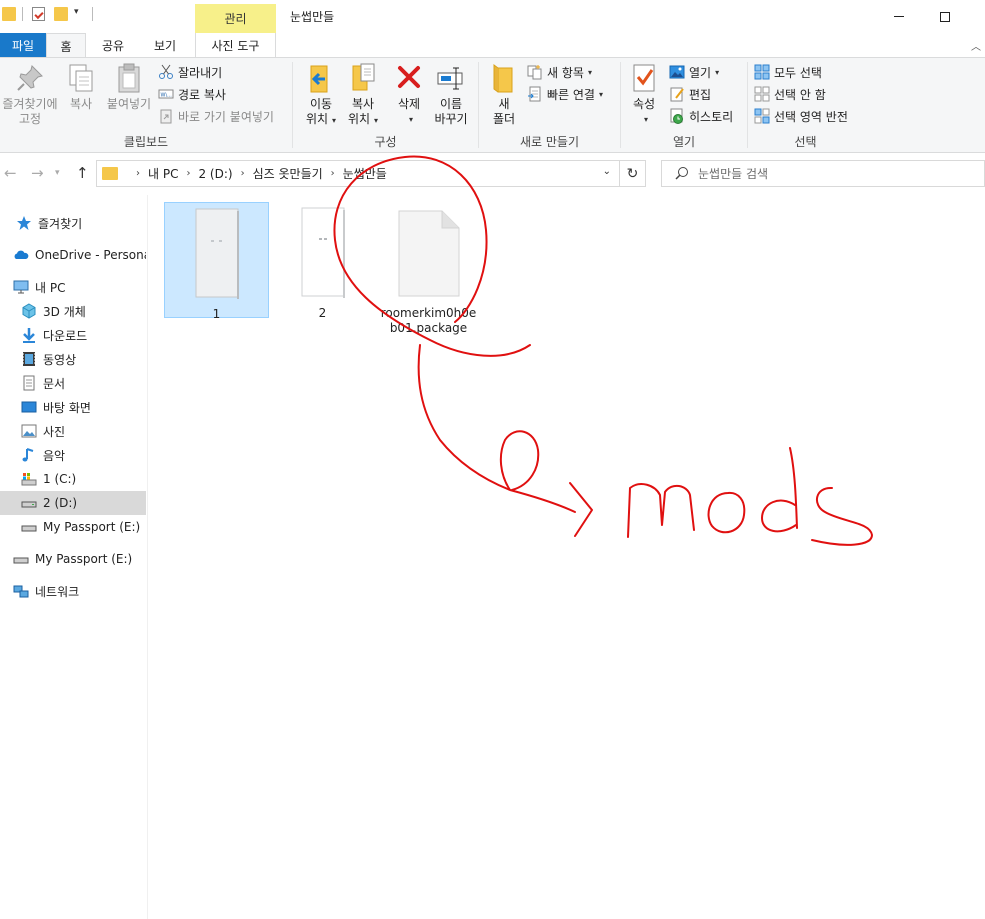 The height and width of the screenshot is (919, 985). I want to click on open-button: 열기 ▾, so click(694, 72).